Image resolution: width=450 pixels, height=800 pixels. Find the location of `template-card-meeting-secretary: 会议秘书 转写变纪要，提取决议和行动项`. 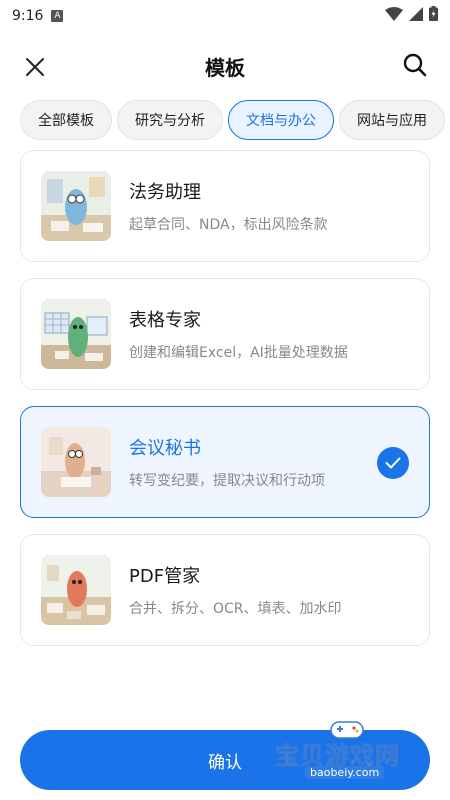

template-card-meeting-secretary: 会议秘书 转写变纪要，提取决议和行动项 is located at coordinates (225, 462).